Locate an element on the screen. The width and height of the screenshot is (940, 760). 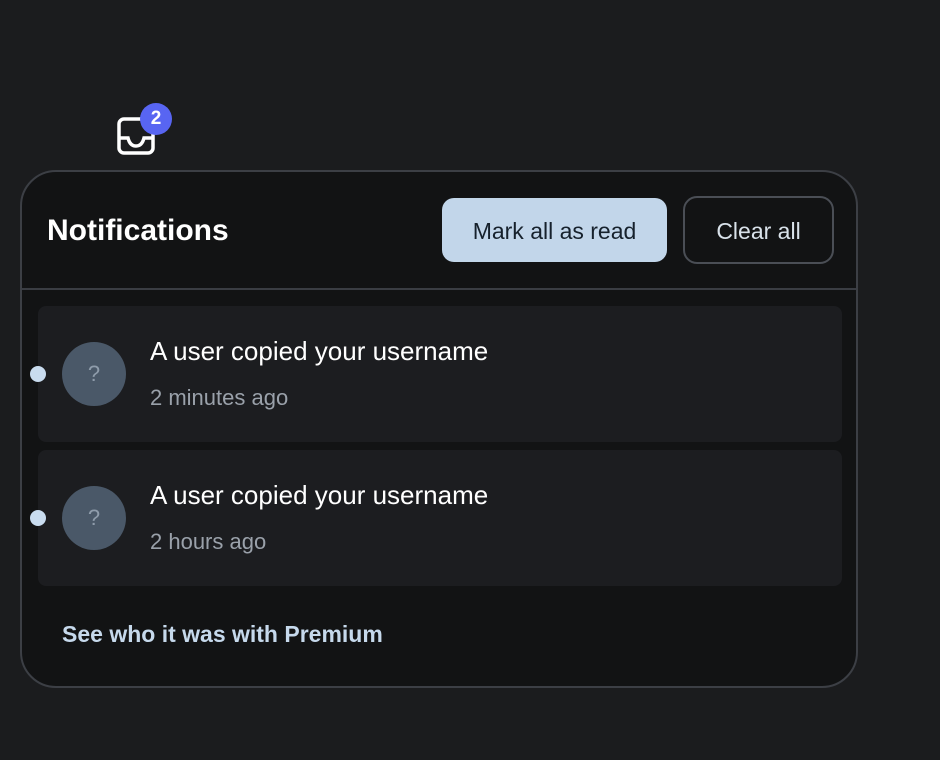
premium-link: See who it was with Premium is located at coordinates (222, 634).